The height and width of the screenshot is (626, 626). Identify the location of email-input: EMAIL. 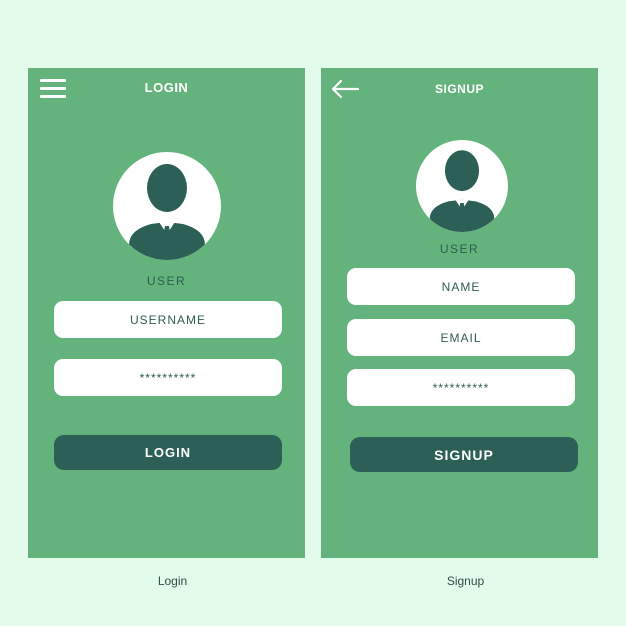
(461, 337).